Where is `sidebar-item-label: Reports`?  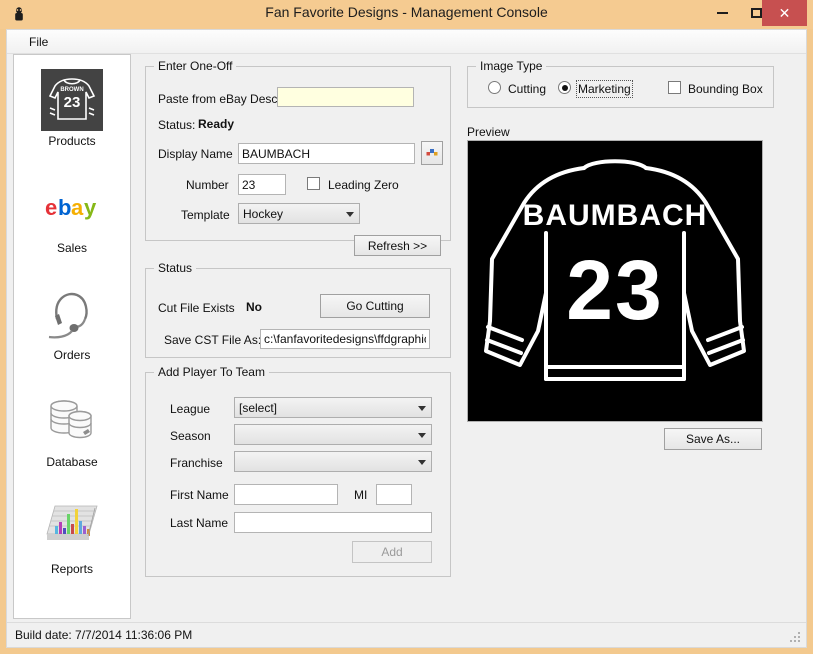
sidebar-item-label: Reports is located at coordinates (72, 569).